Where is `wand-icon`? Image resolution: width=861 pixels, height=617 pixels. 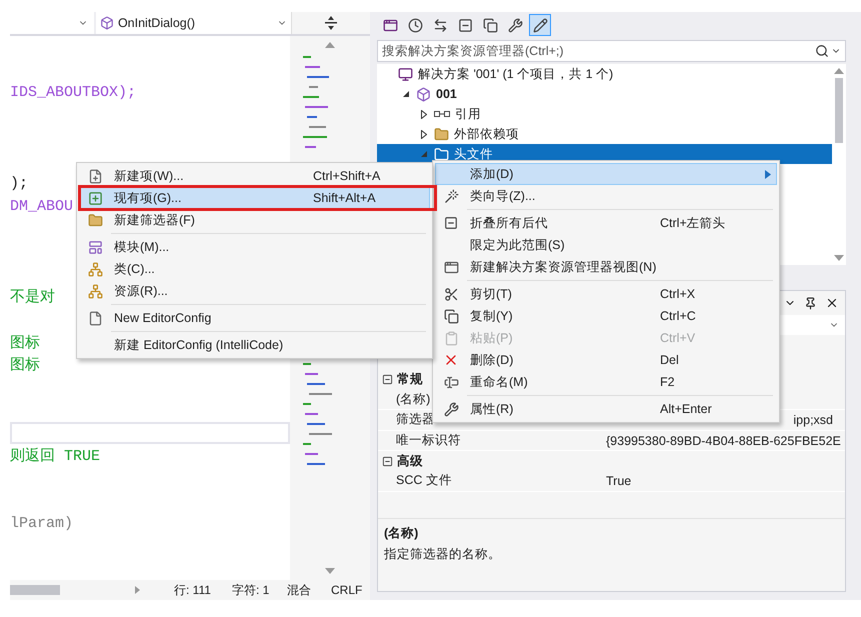
wand-icon is located at coordinates (451, 196).